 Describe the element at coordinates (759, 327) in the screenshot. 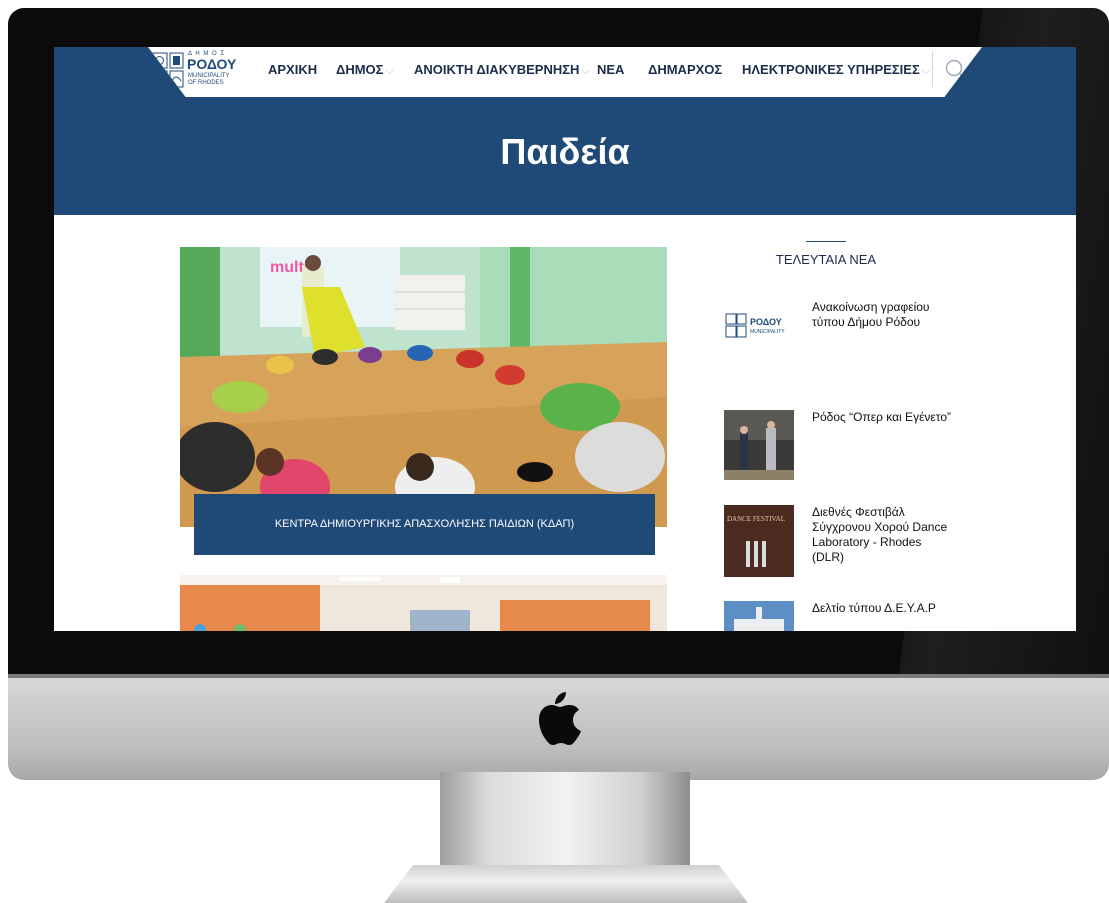

I see `news-thumbnail-logo: ΡΟΔΟΥ MUNICIPALITY` at that location.